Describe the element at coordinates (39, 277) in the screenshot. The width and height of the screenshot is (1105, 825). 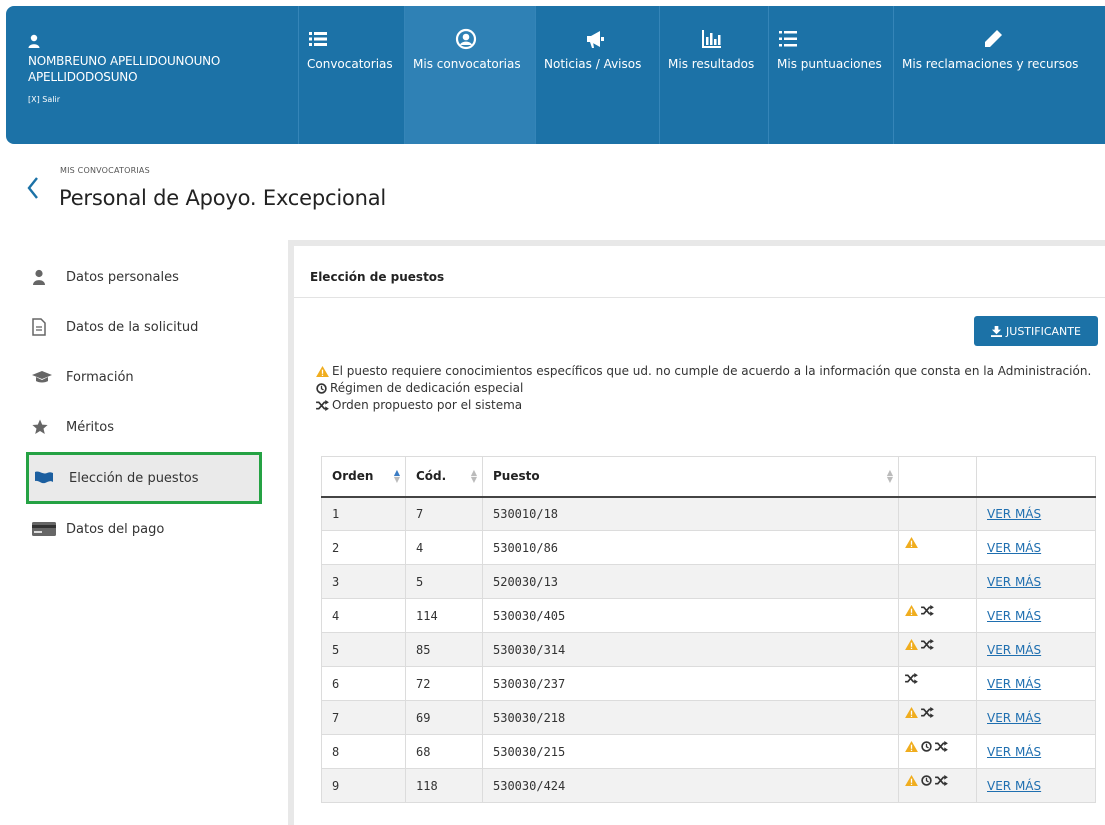
I see `person-icon` at that location.